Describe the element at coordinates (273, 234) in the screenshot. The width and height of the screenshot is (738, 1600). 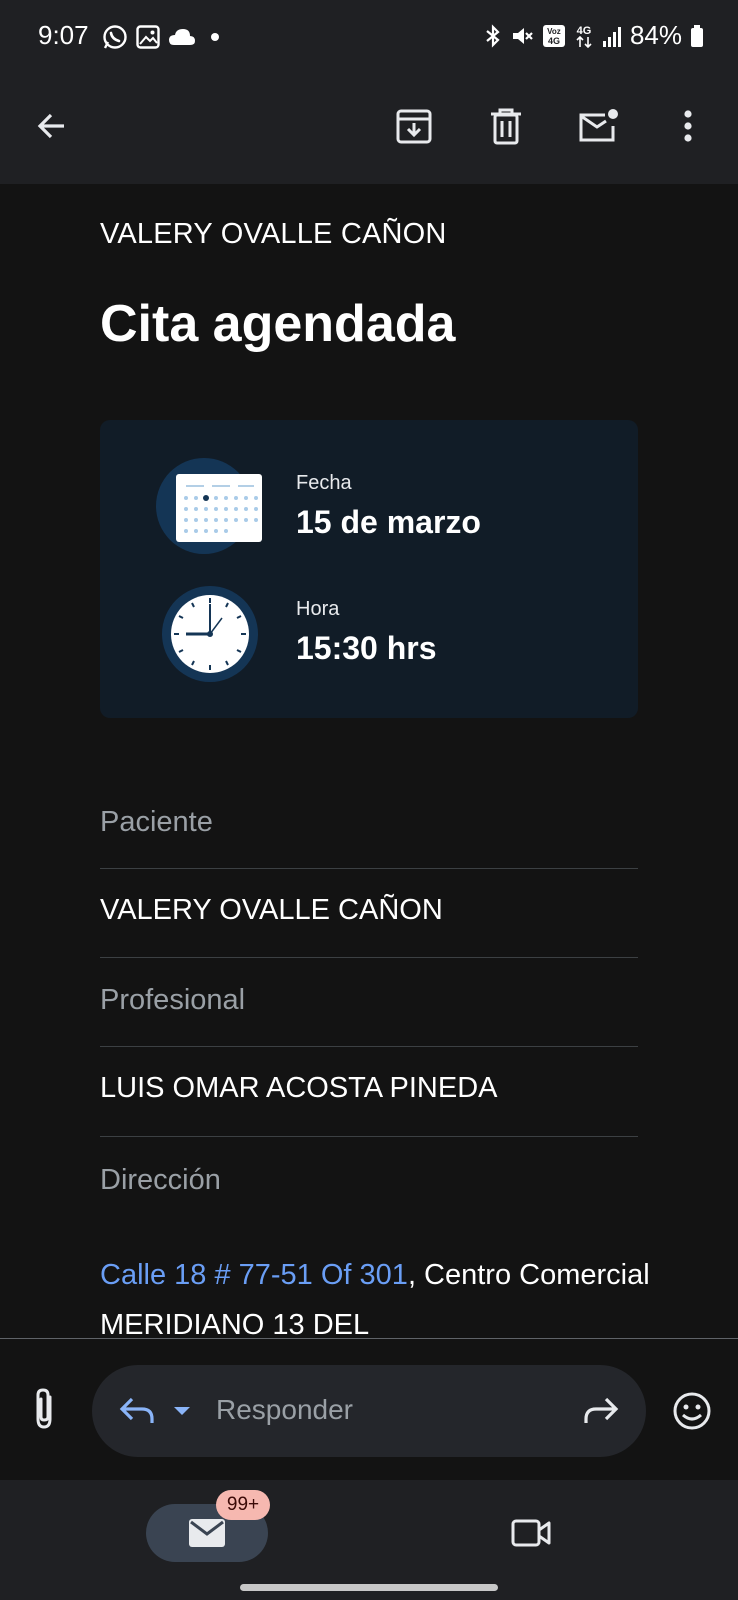
I see `sender-name: VALERY OVALLE CAÑON` at that location.